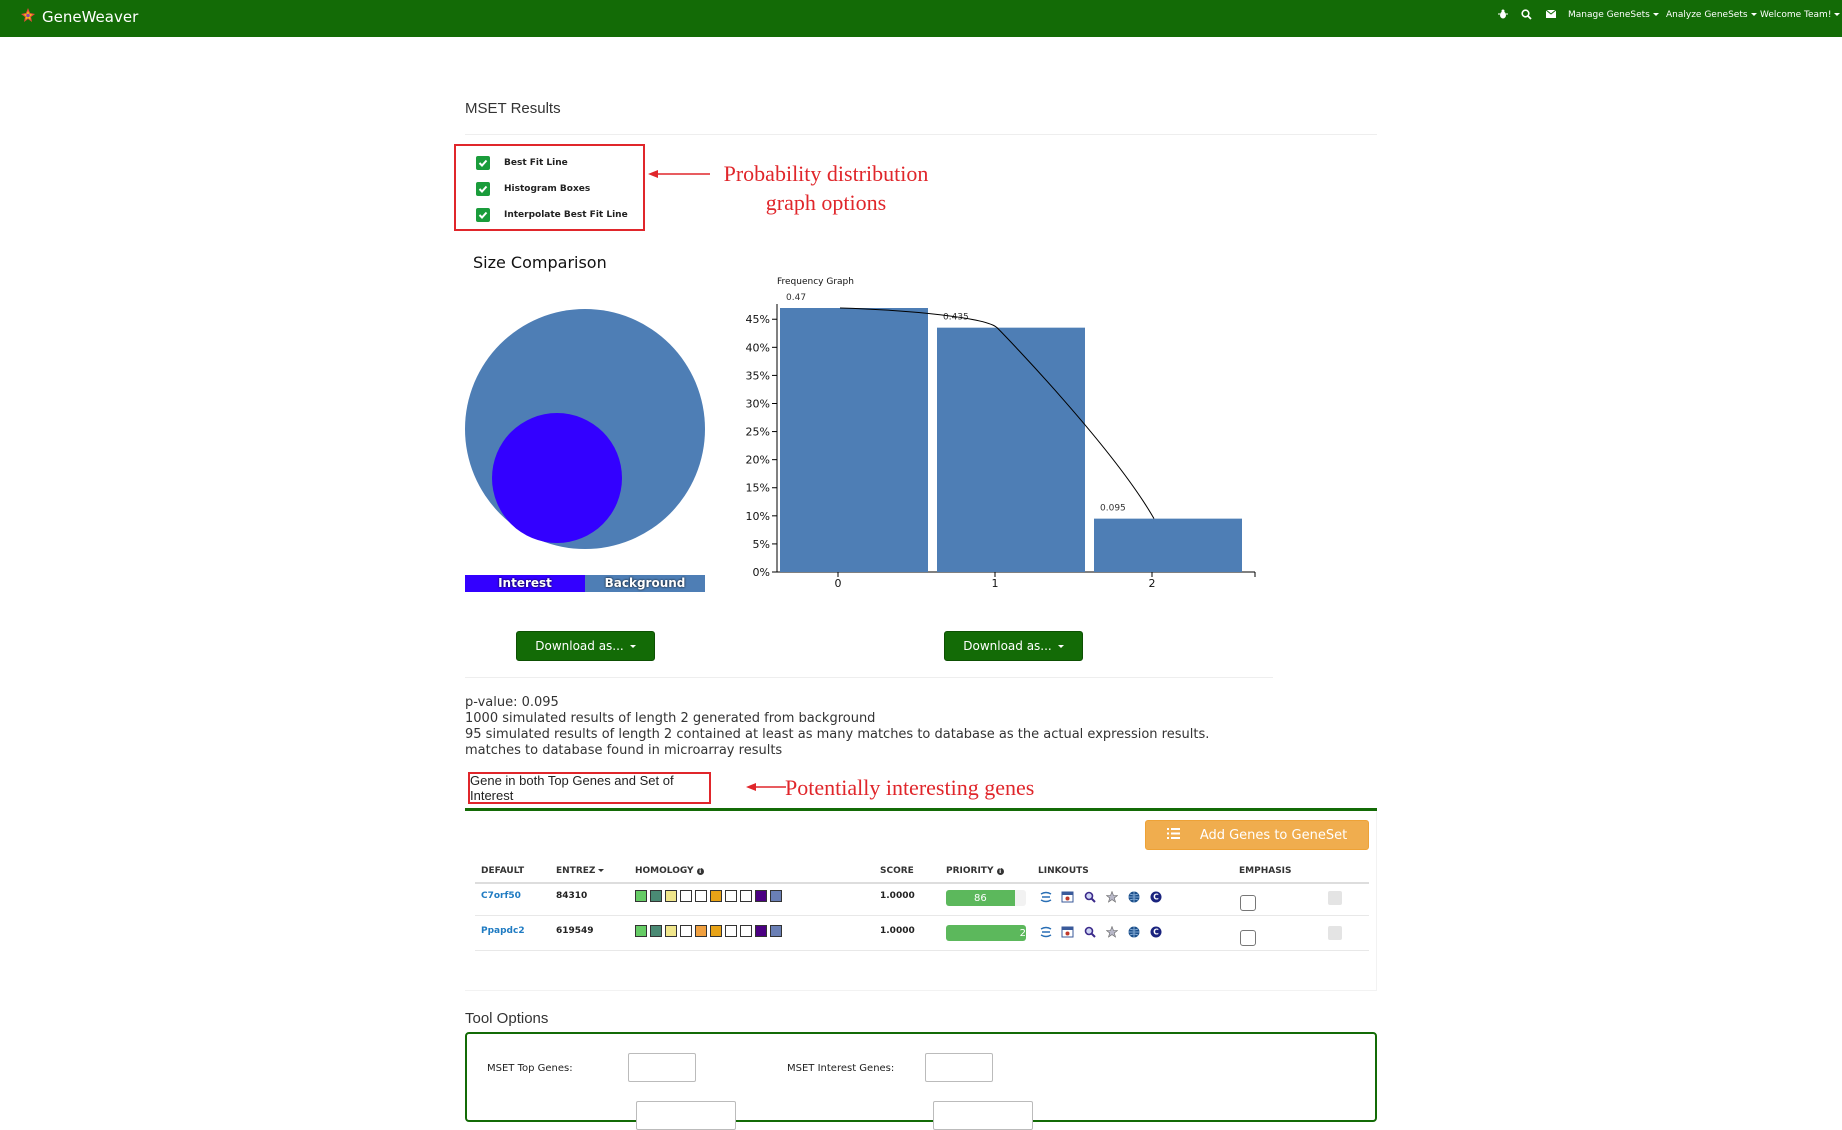 This screenshot has height=1130, width=1842. I want to click on brand-name: GeneWeaver, so click(90, 17).